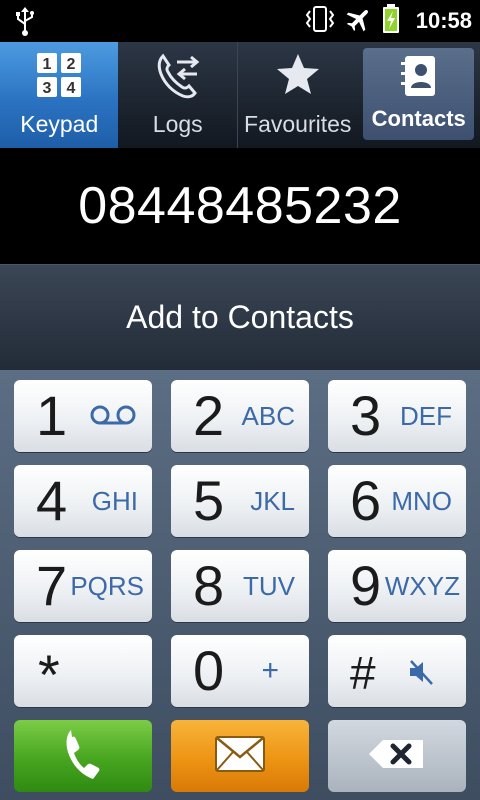 The width and height of the screenshot is (480, 800). I want to click on key-digit: 8, so click(209, 585).